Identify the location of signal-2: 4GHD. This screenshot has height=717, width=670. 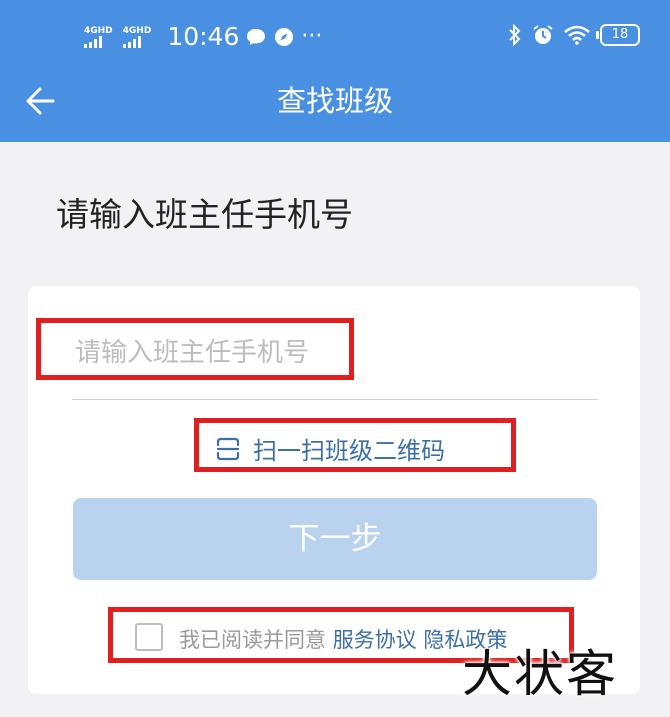
(137, 37).